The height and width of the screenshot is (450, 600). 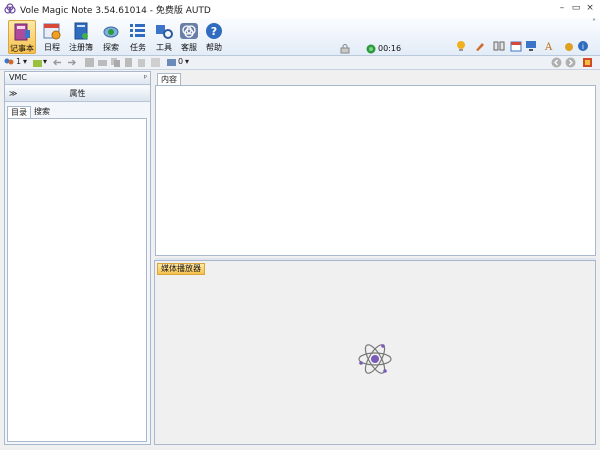 I want to click on nav-forward-circle-icon, so click(x=570, y=62).